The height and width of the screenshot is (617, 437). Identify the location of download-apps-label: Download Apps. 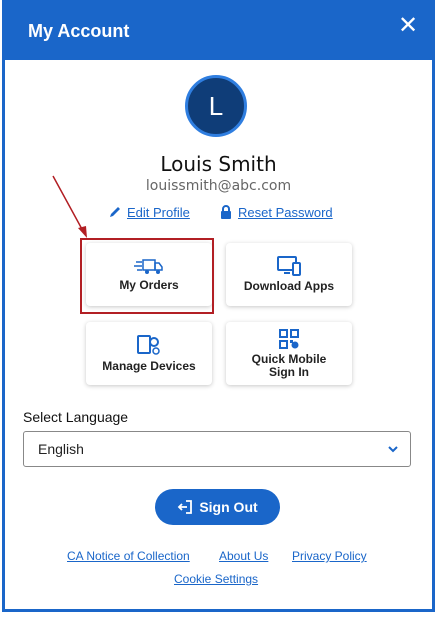
(289, 286).